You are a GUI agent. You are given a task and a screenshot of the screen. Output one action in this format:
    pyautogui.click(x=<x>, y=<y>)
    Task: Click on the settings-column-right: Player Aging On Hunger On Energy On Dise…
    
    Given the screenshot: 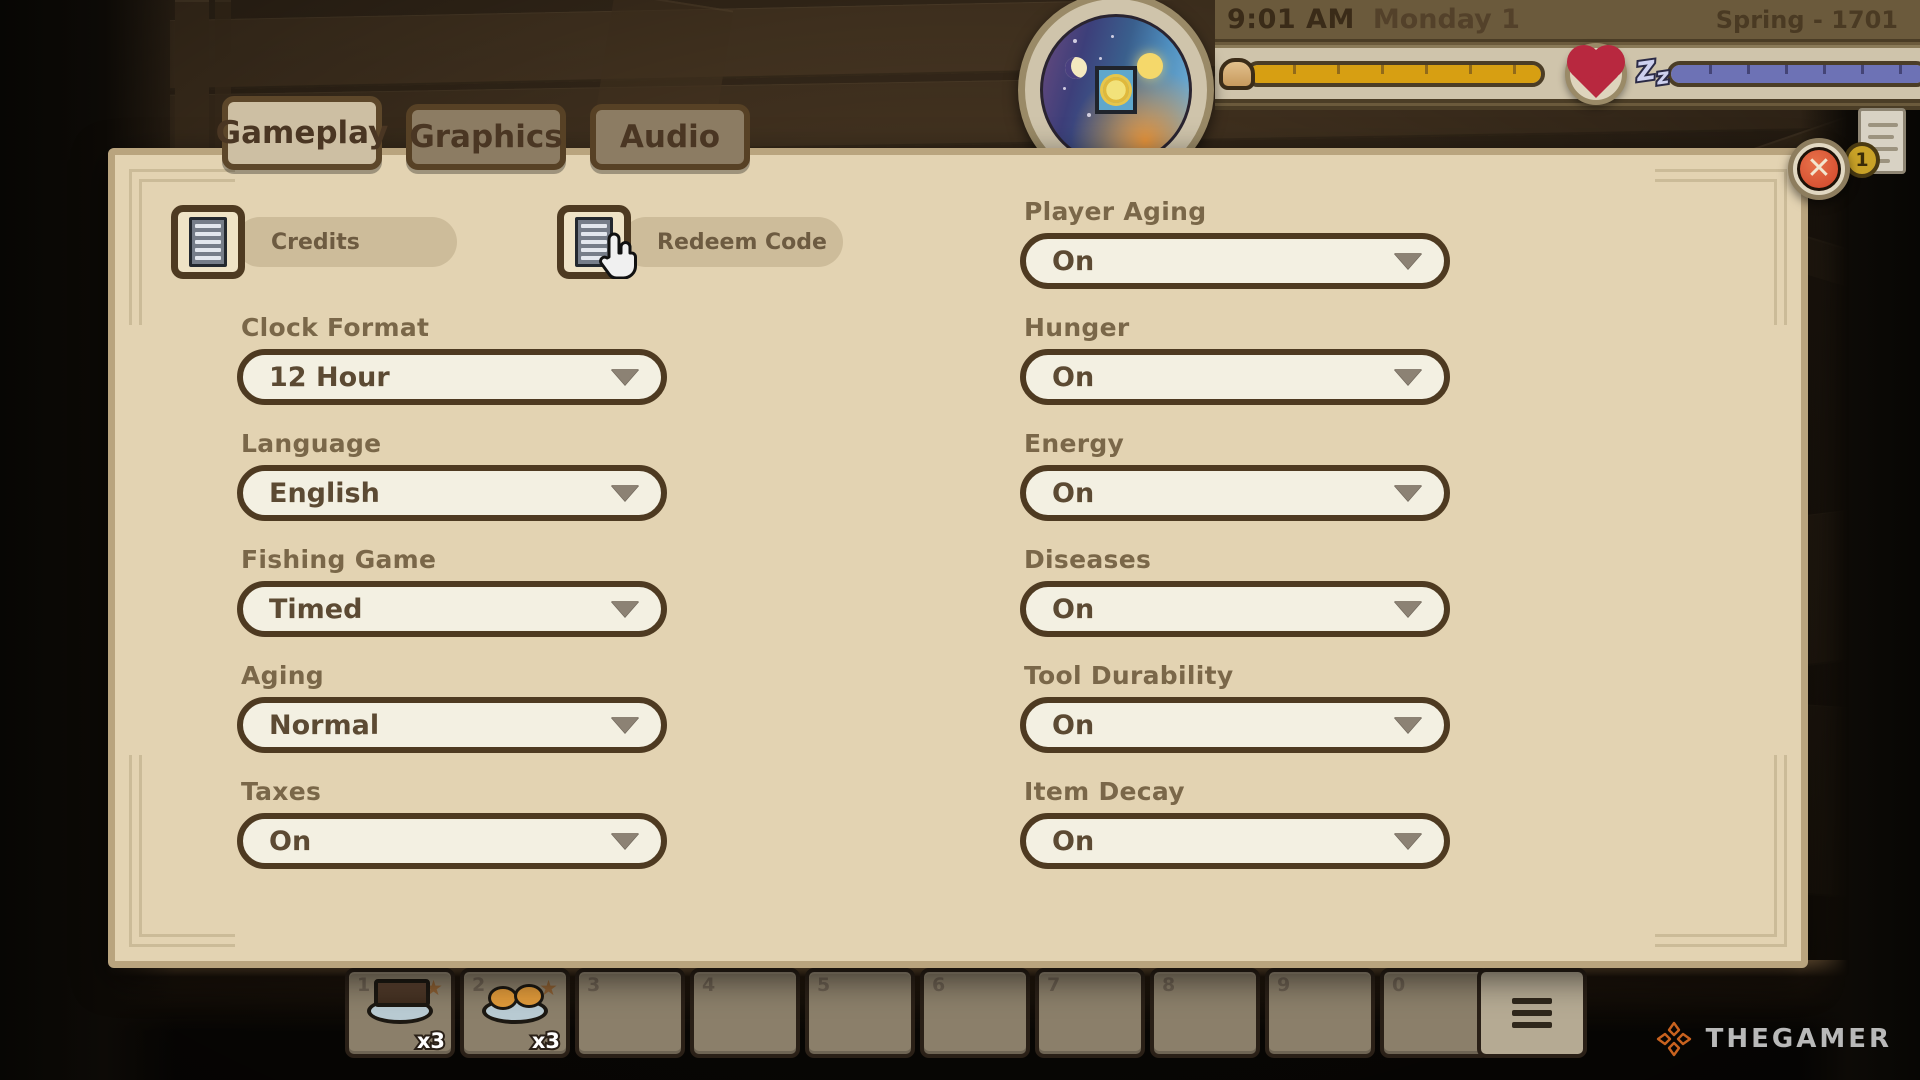 What is the action you would take?
    pyautogui.click(x=1235, y=545)
    